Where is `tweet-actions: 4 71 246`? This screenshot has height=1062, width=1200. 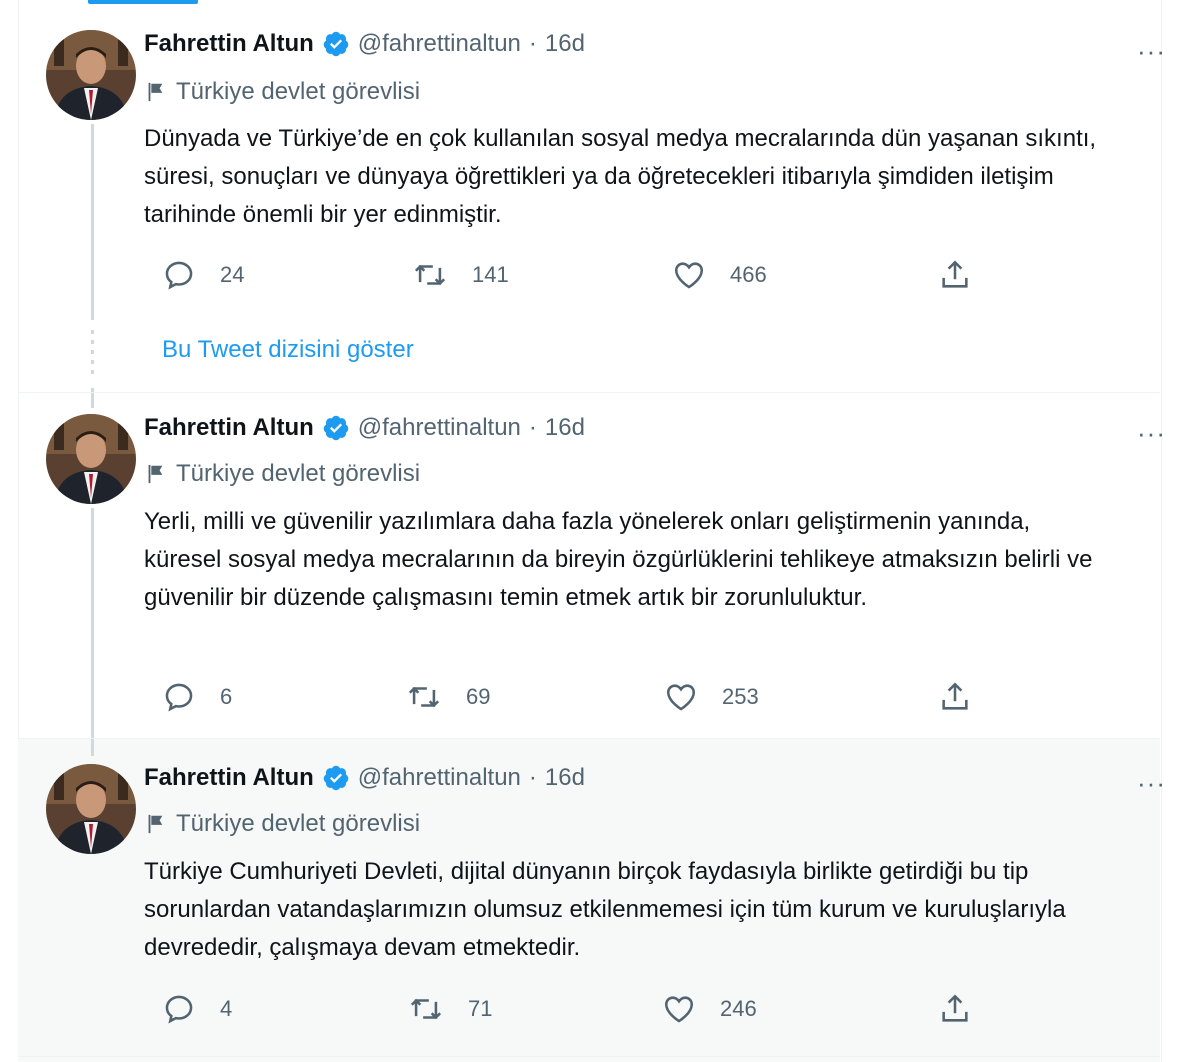 tweet-actions: 4 71 246 is located at coordinates (572, 1012).